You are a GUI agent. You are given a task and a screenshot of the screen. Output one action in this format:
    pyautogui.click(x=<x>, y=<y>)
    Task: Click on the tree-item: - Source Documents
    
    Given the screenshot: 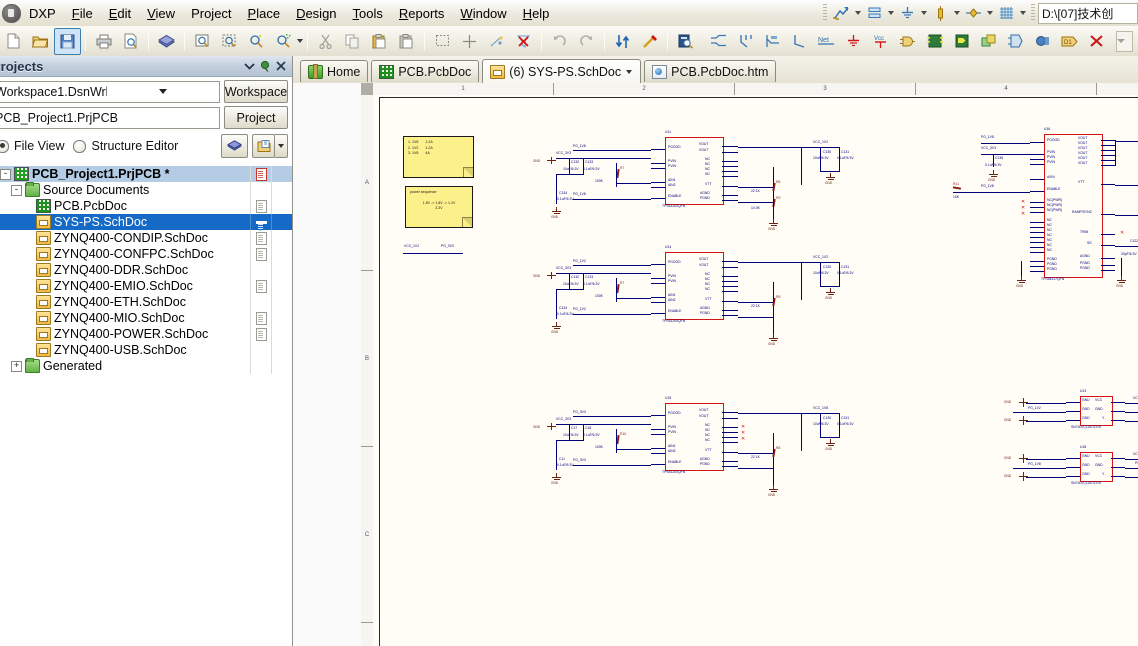 What is the action you would take?
    pyautogui.click(x=146, y=190)
    